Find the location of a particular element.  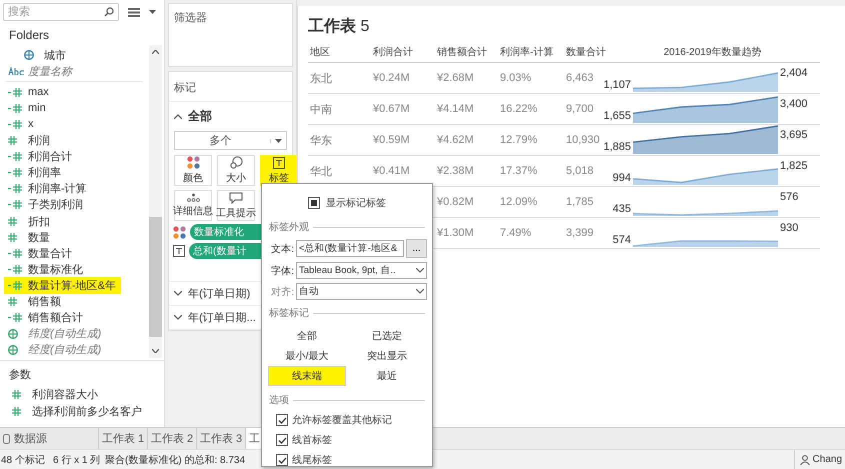

option-button: 突出显示 is located at coordinates (387, 356).